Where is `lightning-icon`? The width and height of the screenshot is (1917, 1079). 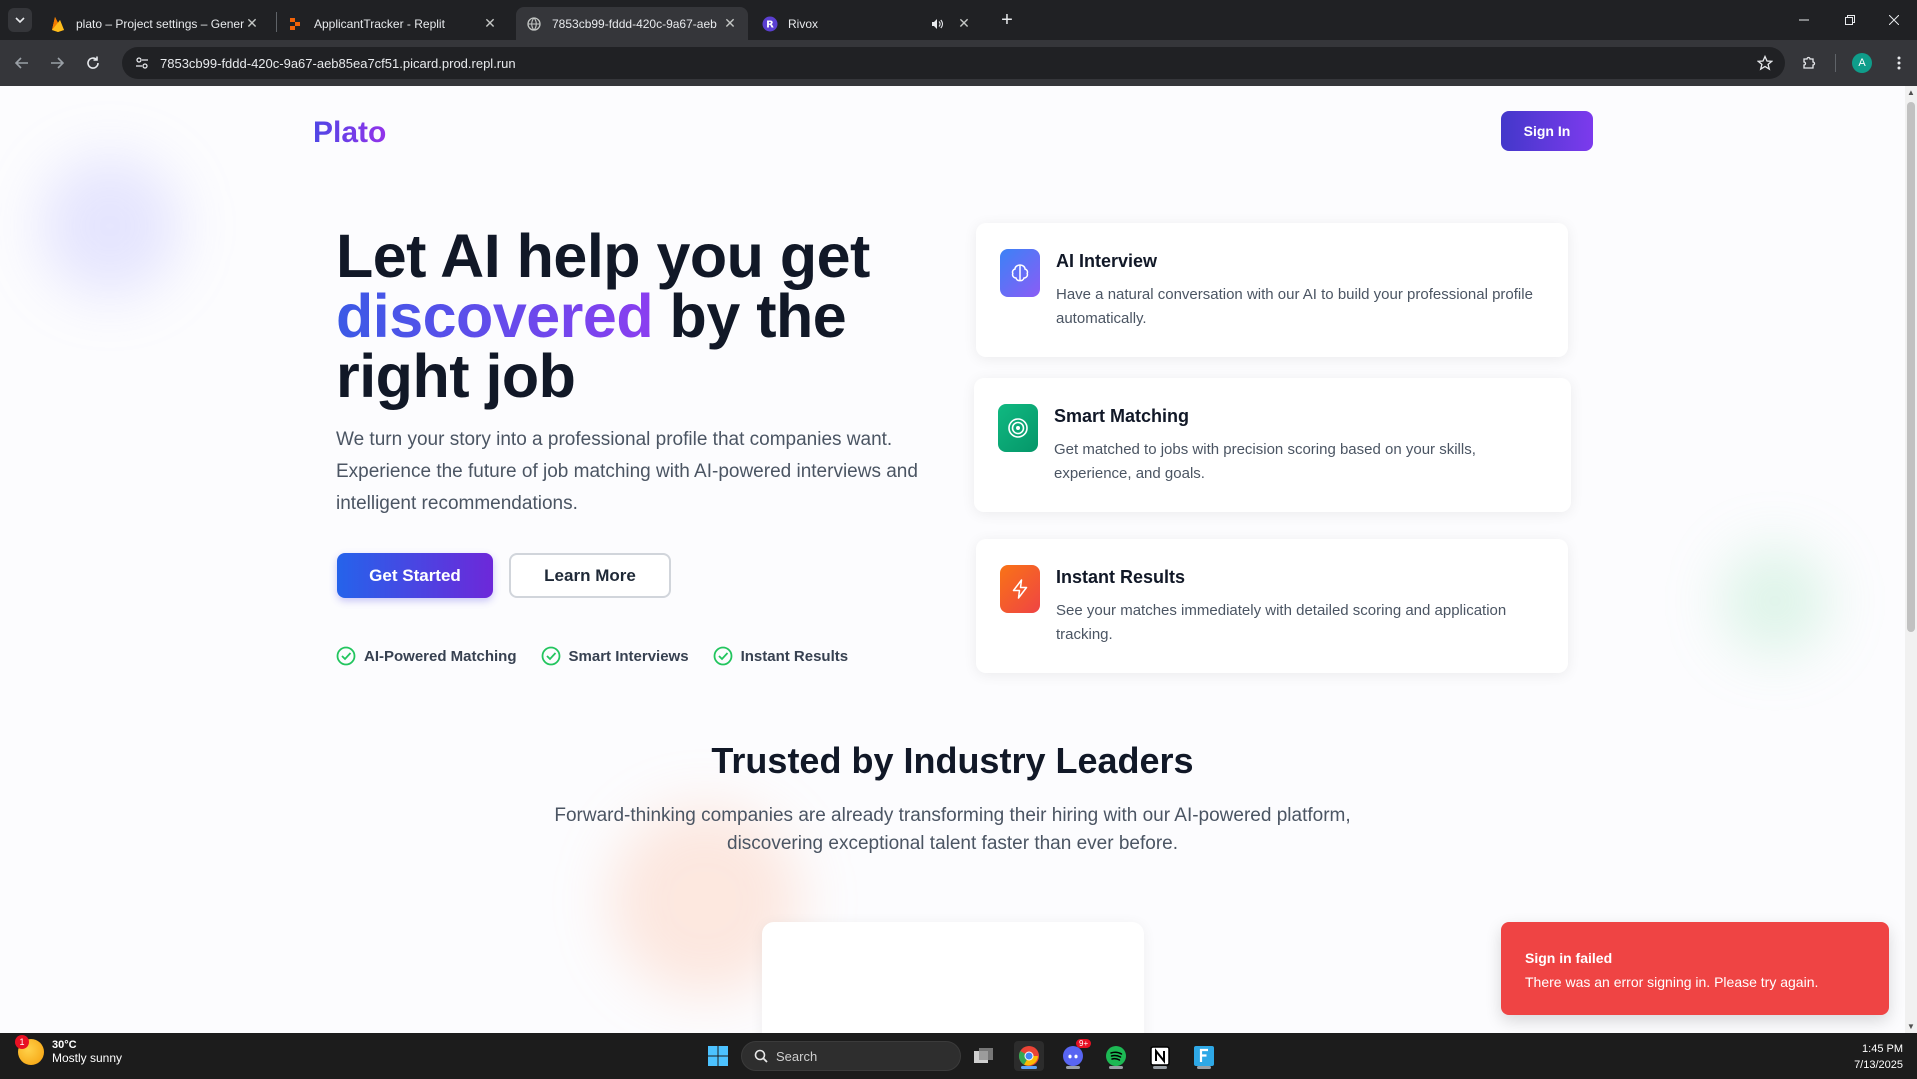
lightning-icon is located at coordinates (1020, 589).